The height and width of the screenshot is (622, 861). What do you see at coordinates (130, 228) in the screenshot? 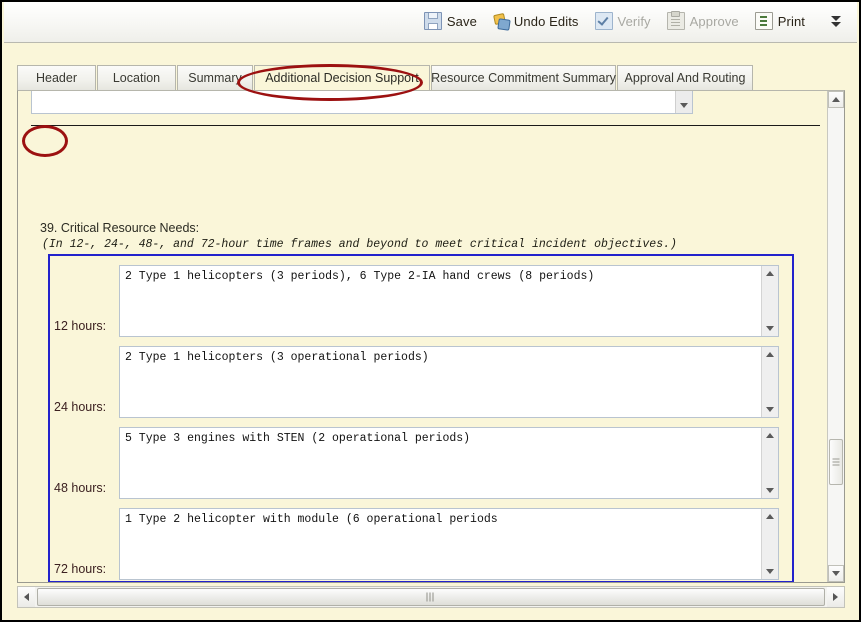
I see `section-title-text: Critical Resource Needs:` at bounding box center [130, 228].